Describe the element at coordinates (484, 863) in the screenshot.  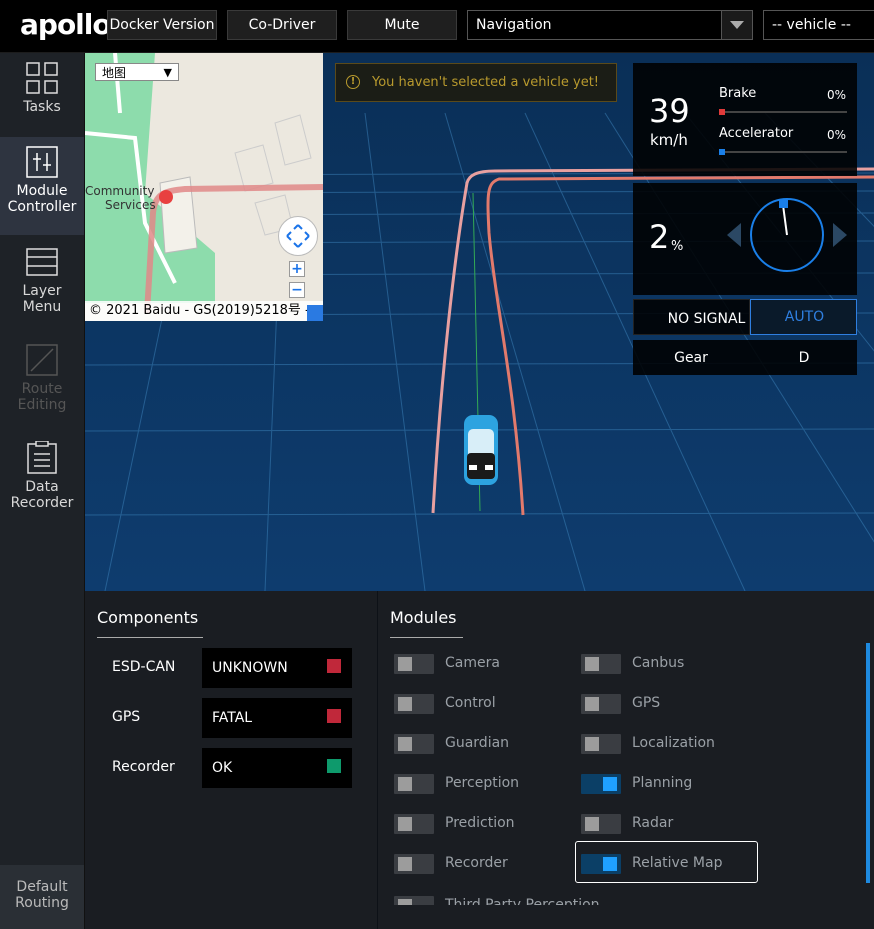
I see `module-toggle-recorder: Recorder` at that location.